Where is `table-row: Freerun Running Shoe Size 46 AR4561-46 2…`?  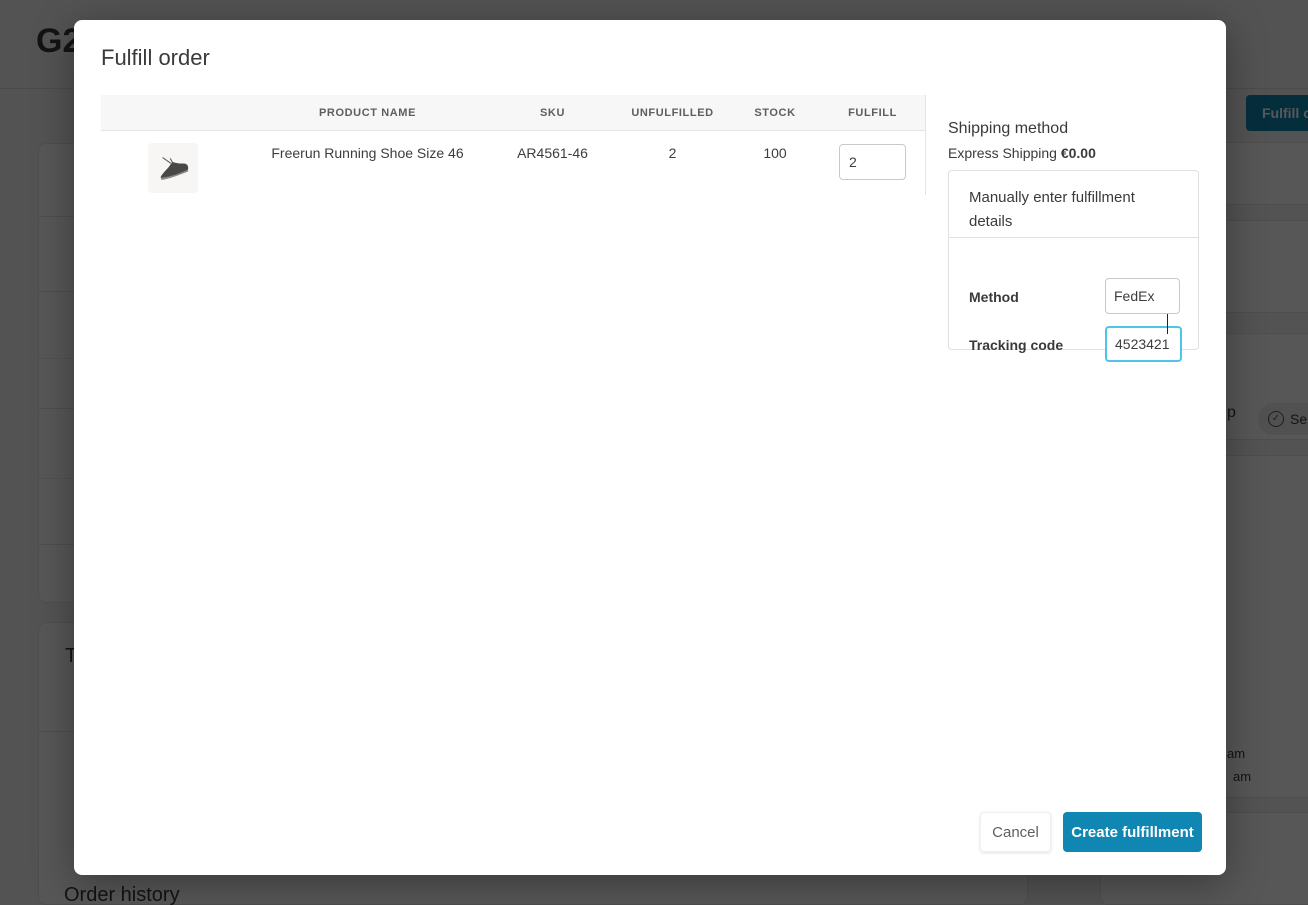
table-row: Freerun Running Shoe Size 46 AR4561-46 2… is located at coordinates (513, 162).